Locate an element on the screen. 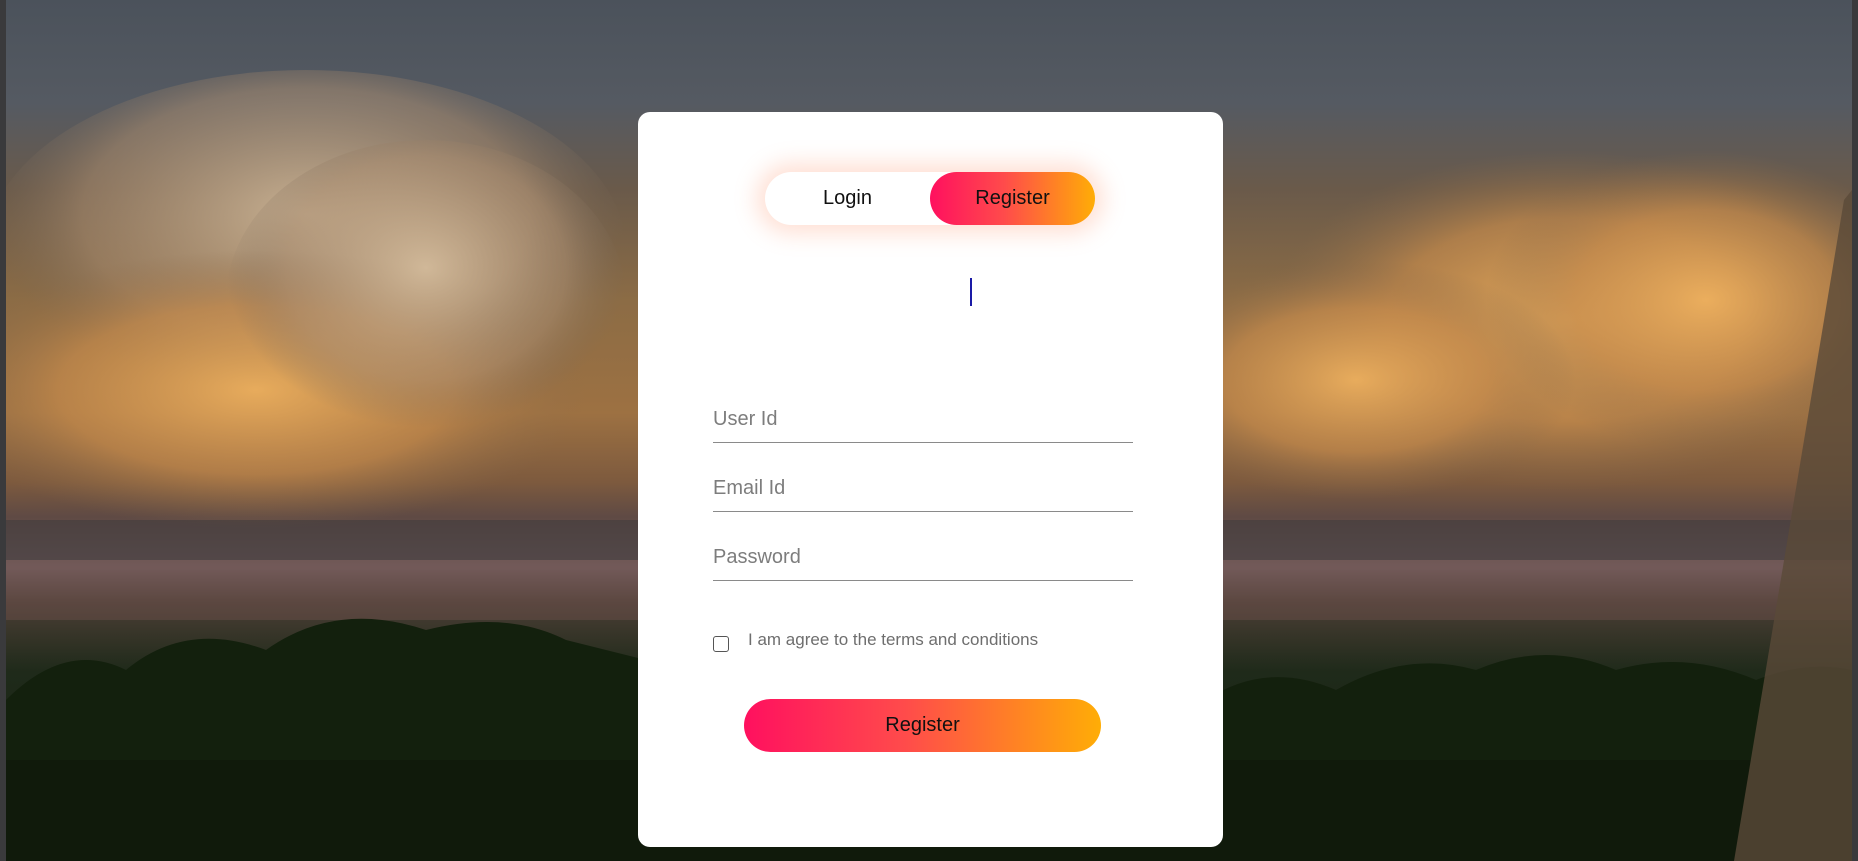  terms-label: I am agree to the terms and conditions is located at coordinates (893, 639).